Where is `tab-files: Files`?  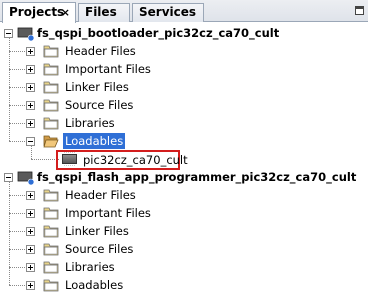
tab-files: Files is located at coordinates (104, 12).